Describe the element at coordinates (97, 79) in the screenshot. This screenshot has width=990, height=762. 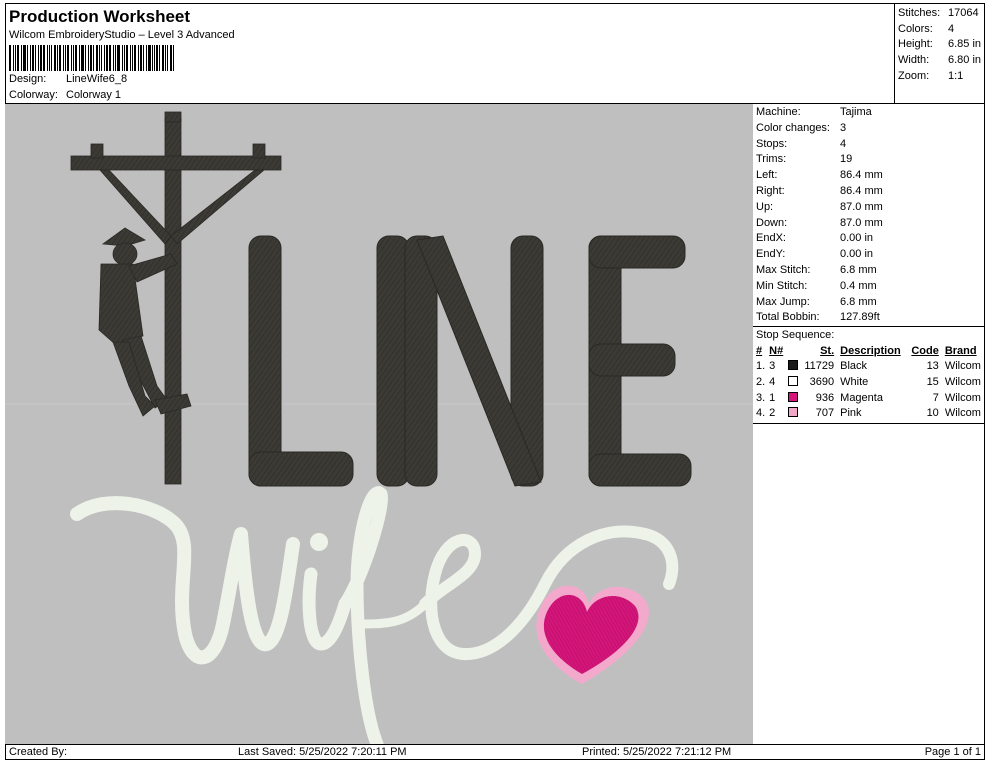
I see `design-value: LineWife6_8` at that location.